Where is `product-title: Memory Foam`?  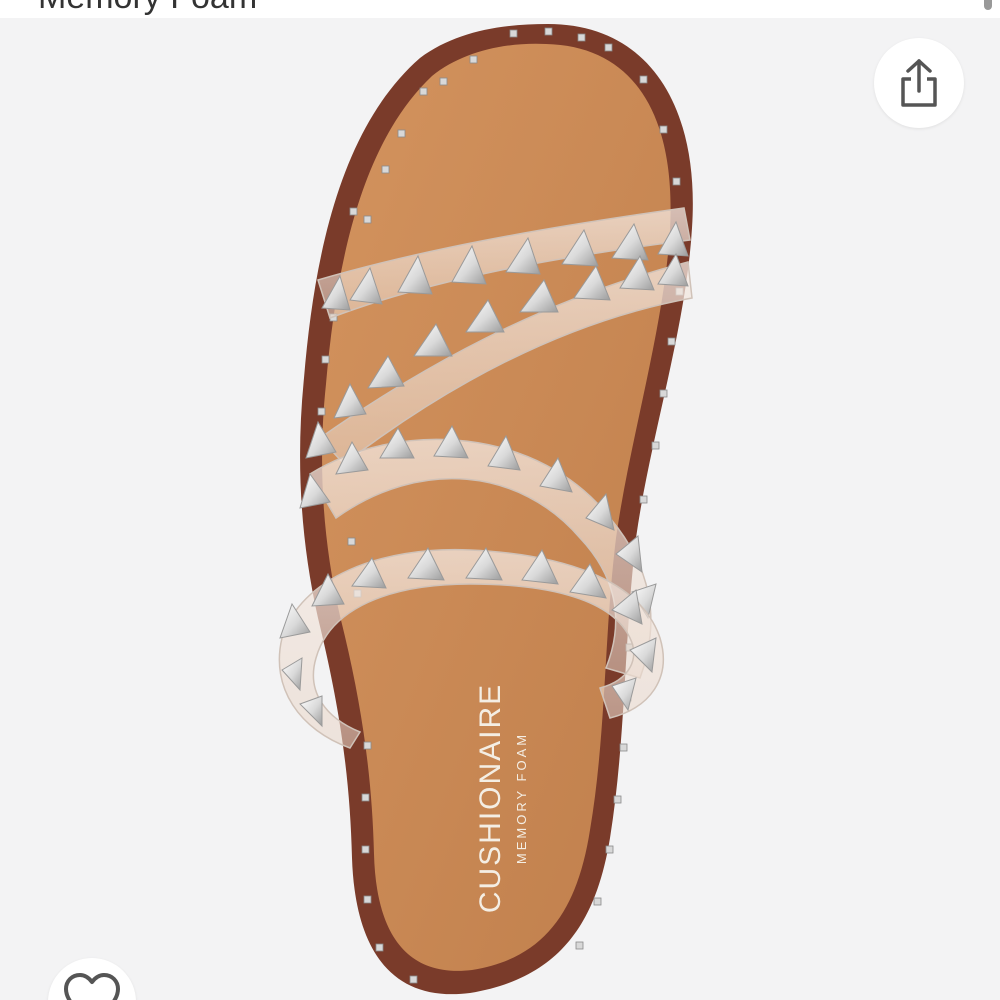 product-title: Memory Foam is located at coordinates (147, 8).